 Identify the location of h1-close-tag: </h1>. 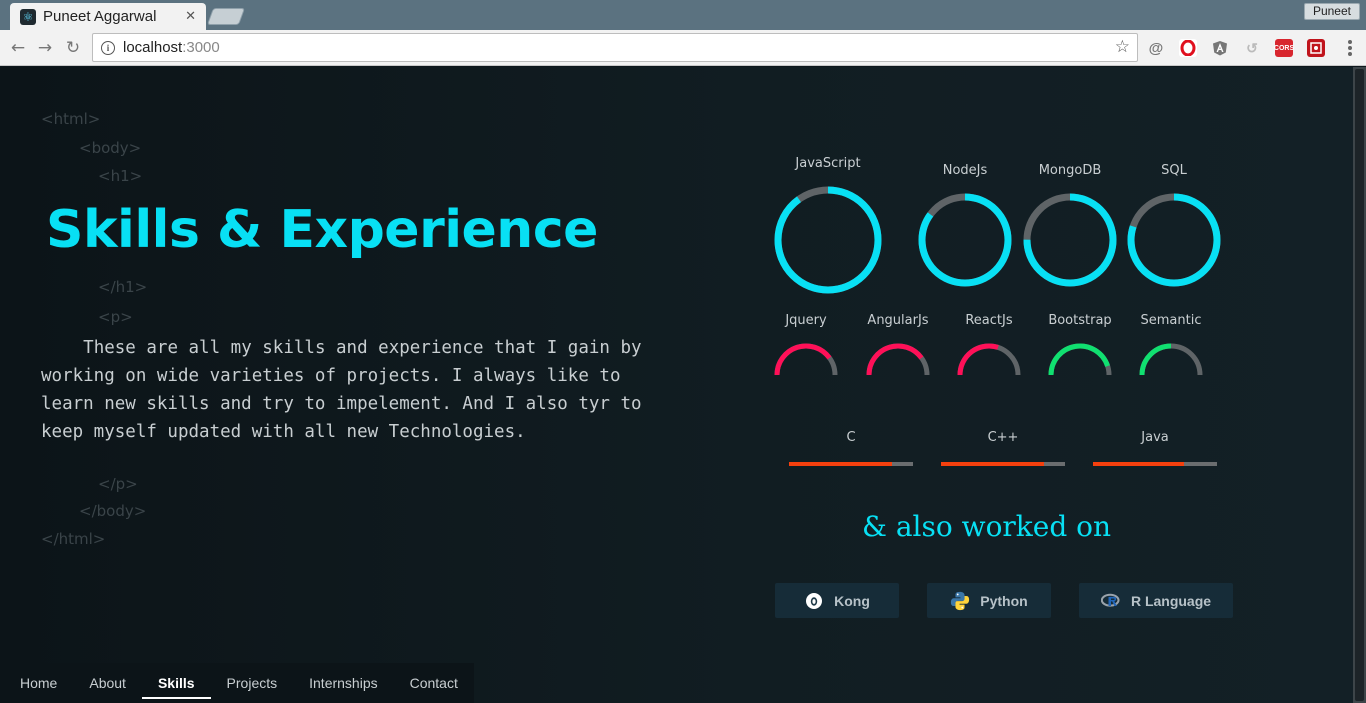
(123, 287).